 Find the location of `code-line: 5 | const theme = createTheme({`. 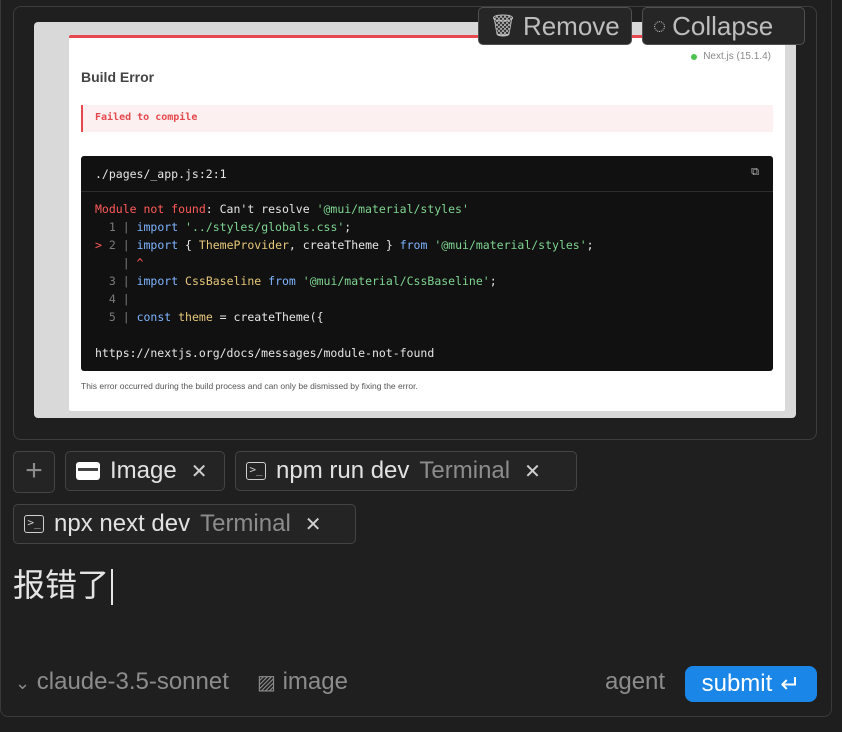

code-line: 5 | const theme = createTheme({ is located at coordinates (216, 317).